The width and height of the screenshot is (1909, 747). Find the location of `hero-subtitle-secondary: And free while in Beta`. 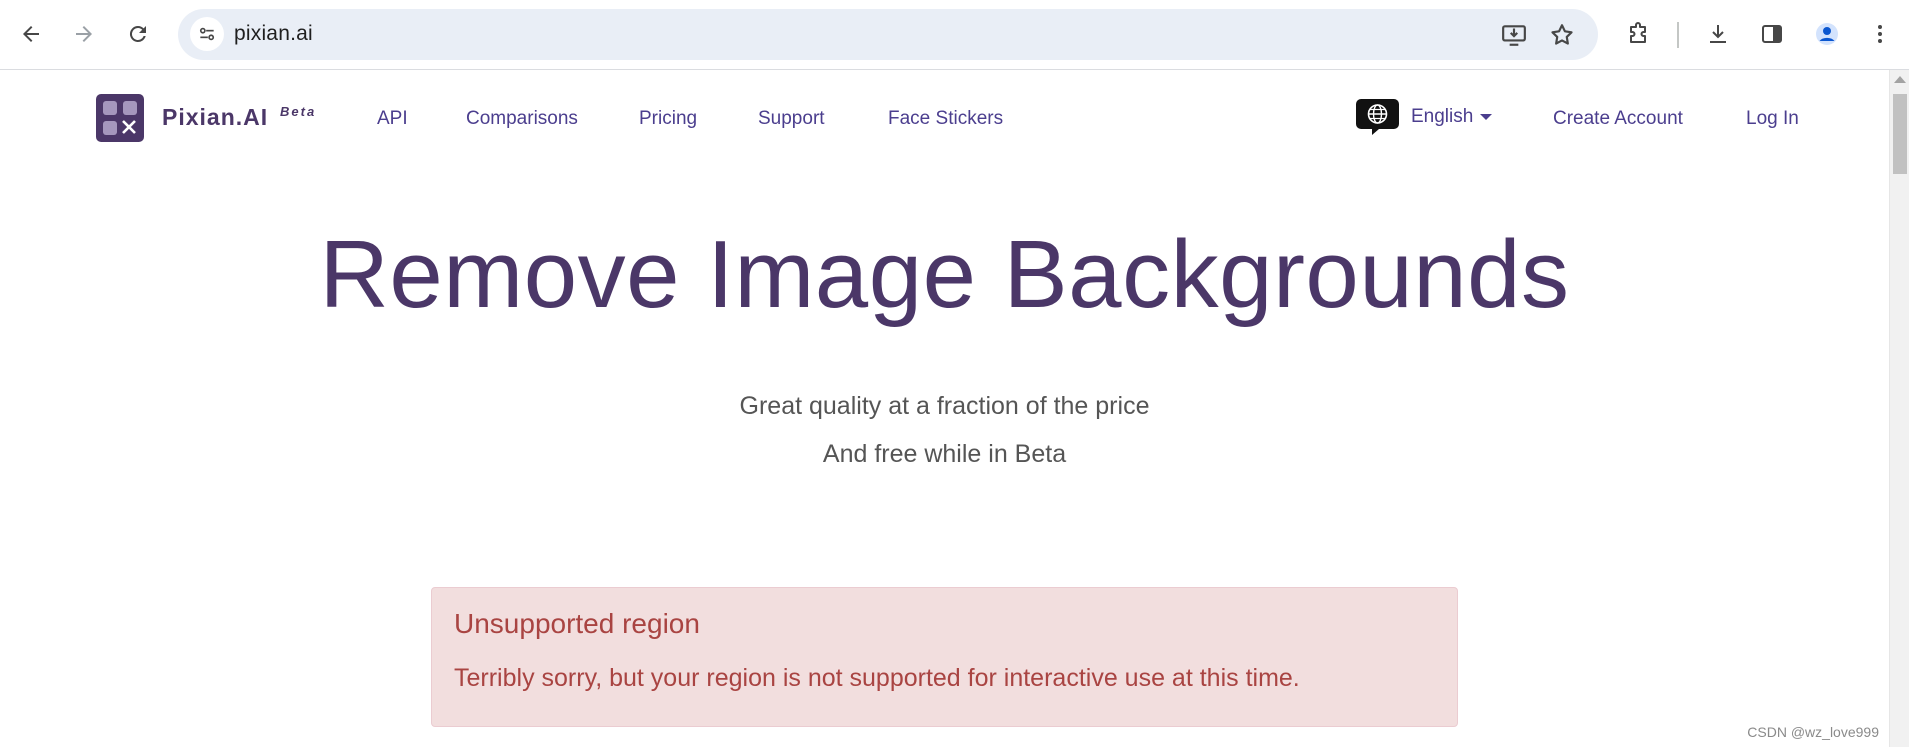

hero-subtitle-secondary: And free while in Beta is located at coordinates (944, 454).